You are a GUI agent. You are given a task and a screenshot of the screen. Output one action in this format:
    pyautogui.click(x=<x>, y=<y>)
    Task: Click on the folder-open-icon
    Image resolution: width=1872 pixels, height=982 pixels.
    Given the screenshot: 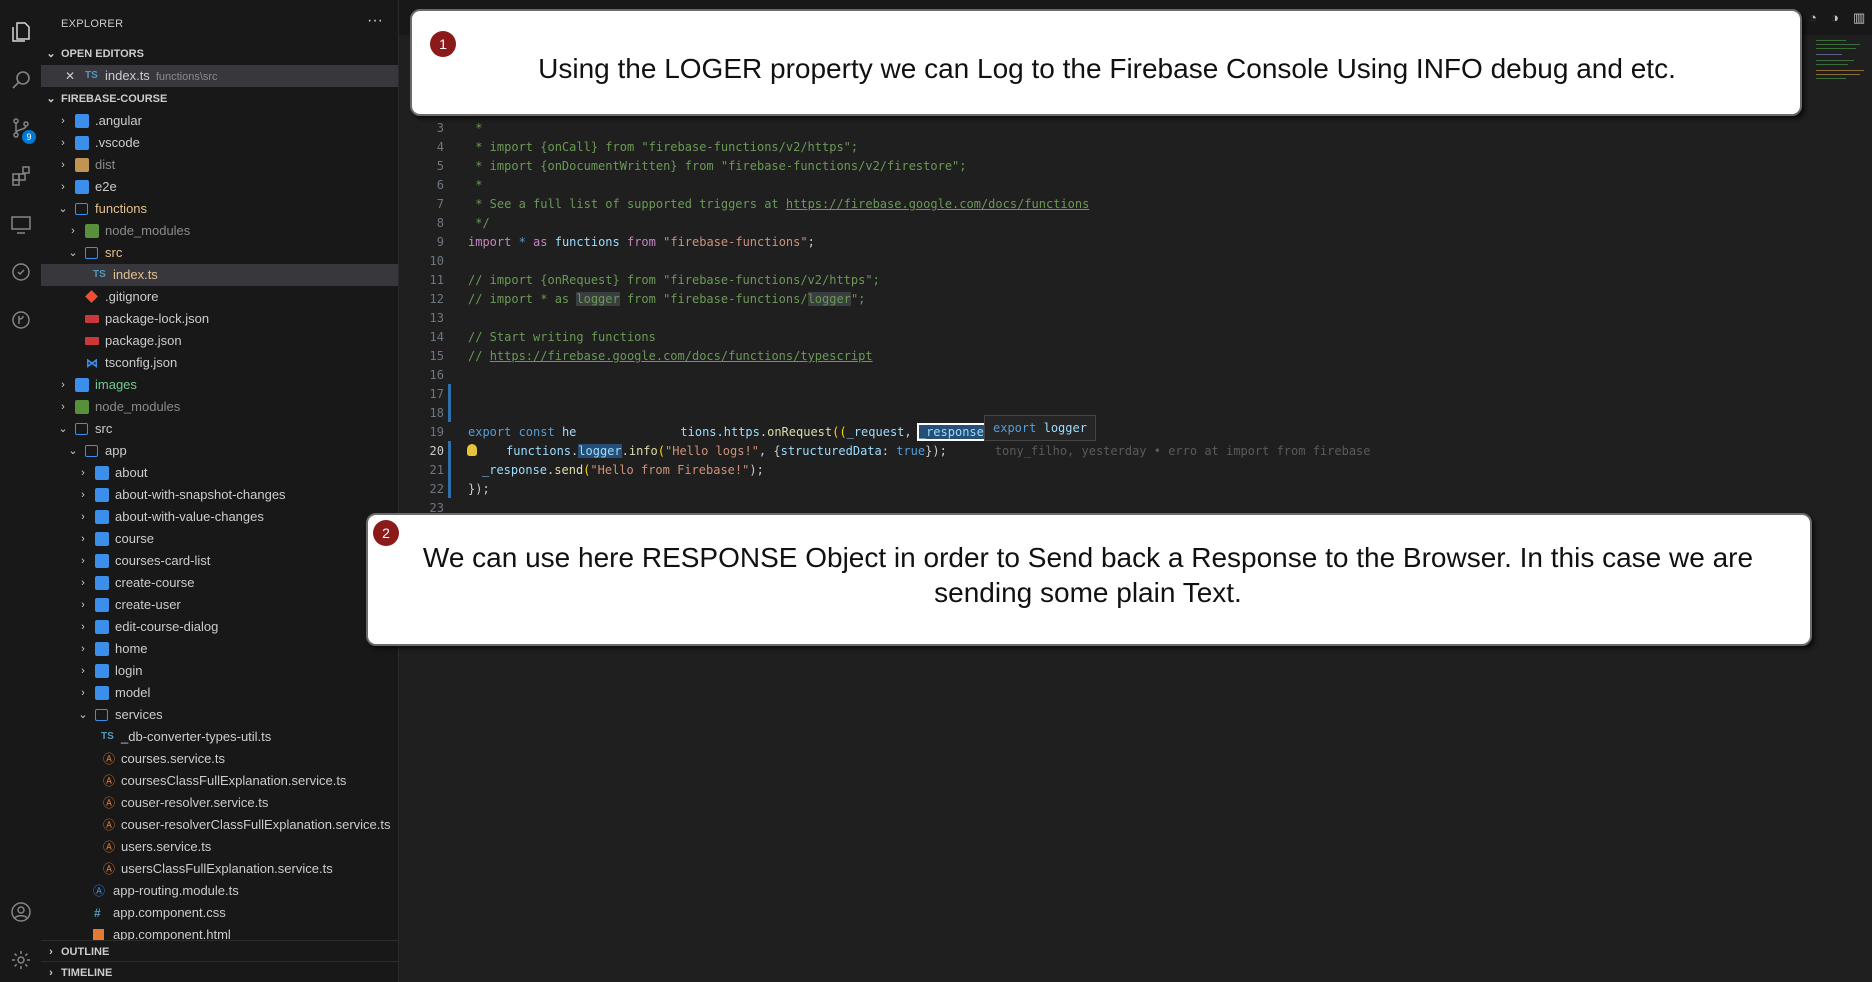 What is the action you would take?
    pyautogui.click(x=91, y=451)
    